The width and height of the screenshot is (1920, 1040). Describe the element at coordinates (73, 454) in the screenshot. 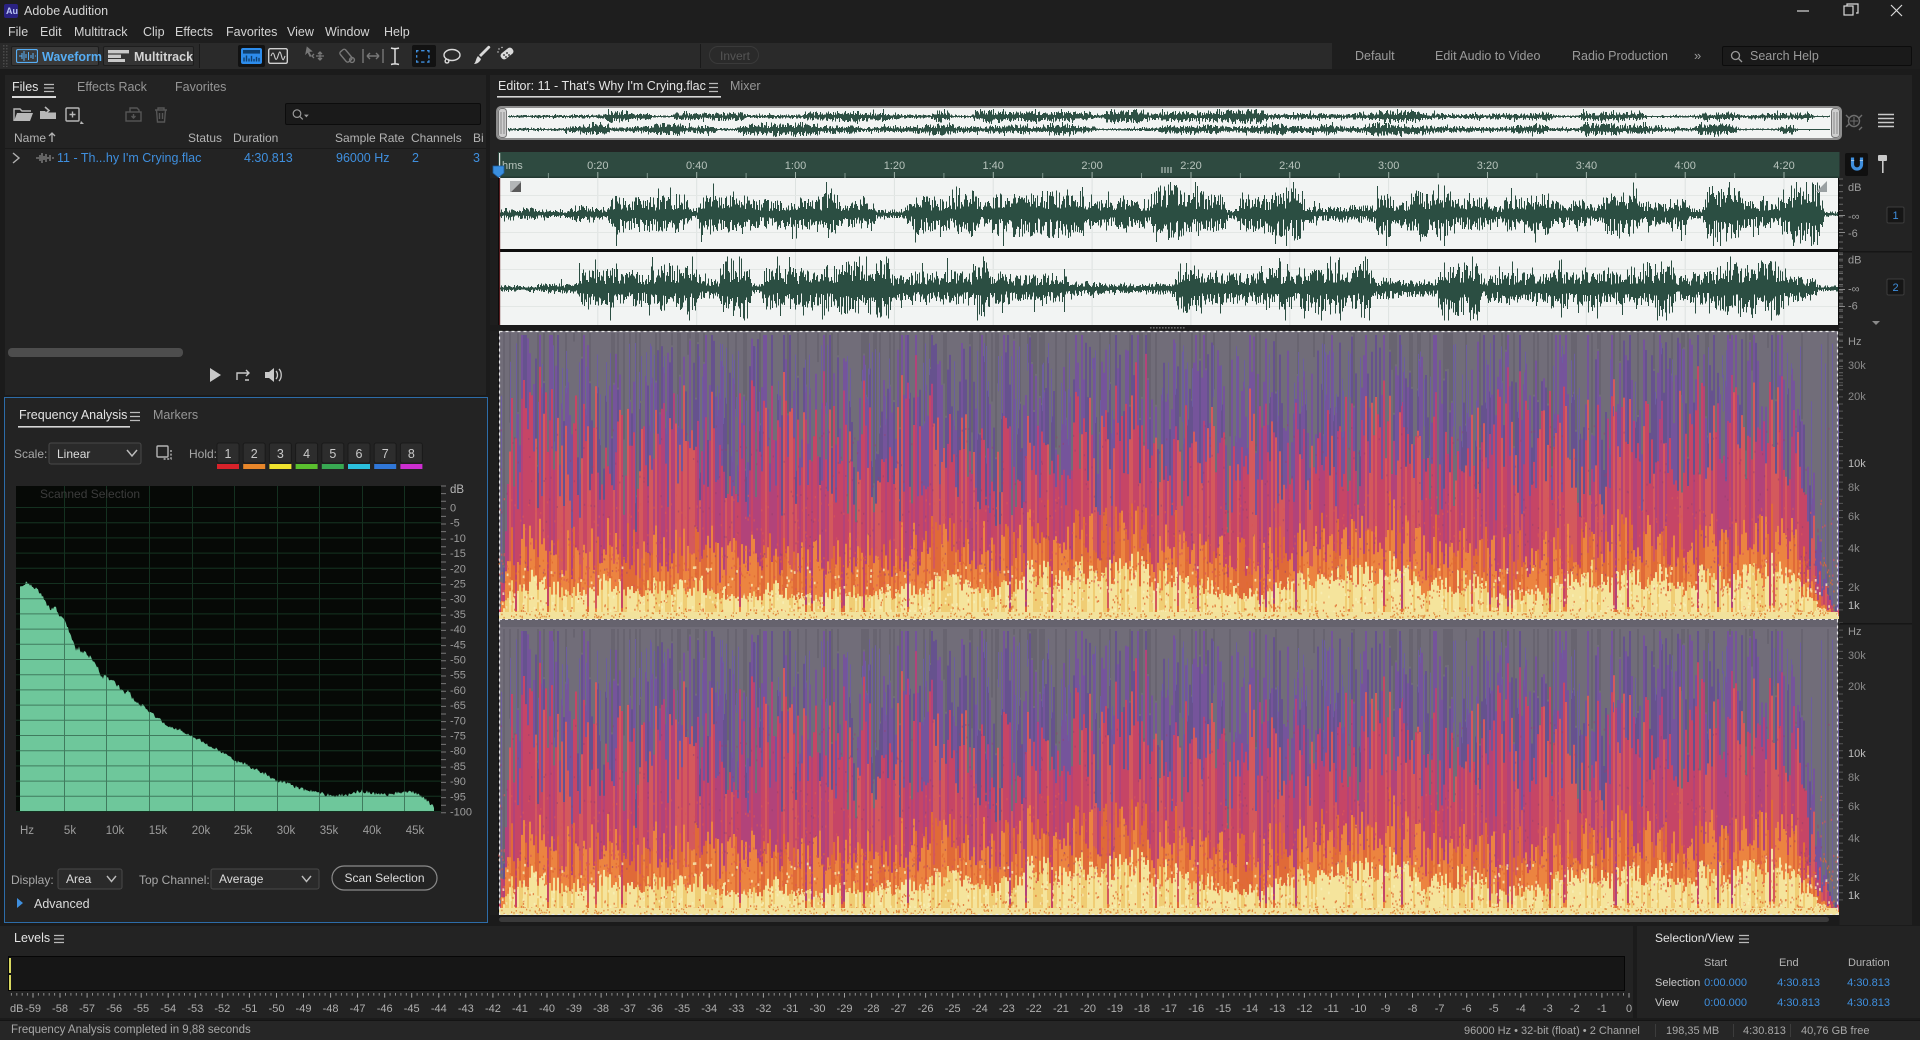

I see `svg-text: Linear` at that location.